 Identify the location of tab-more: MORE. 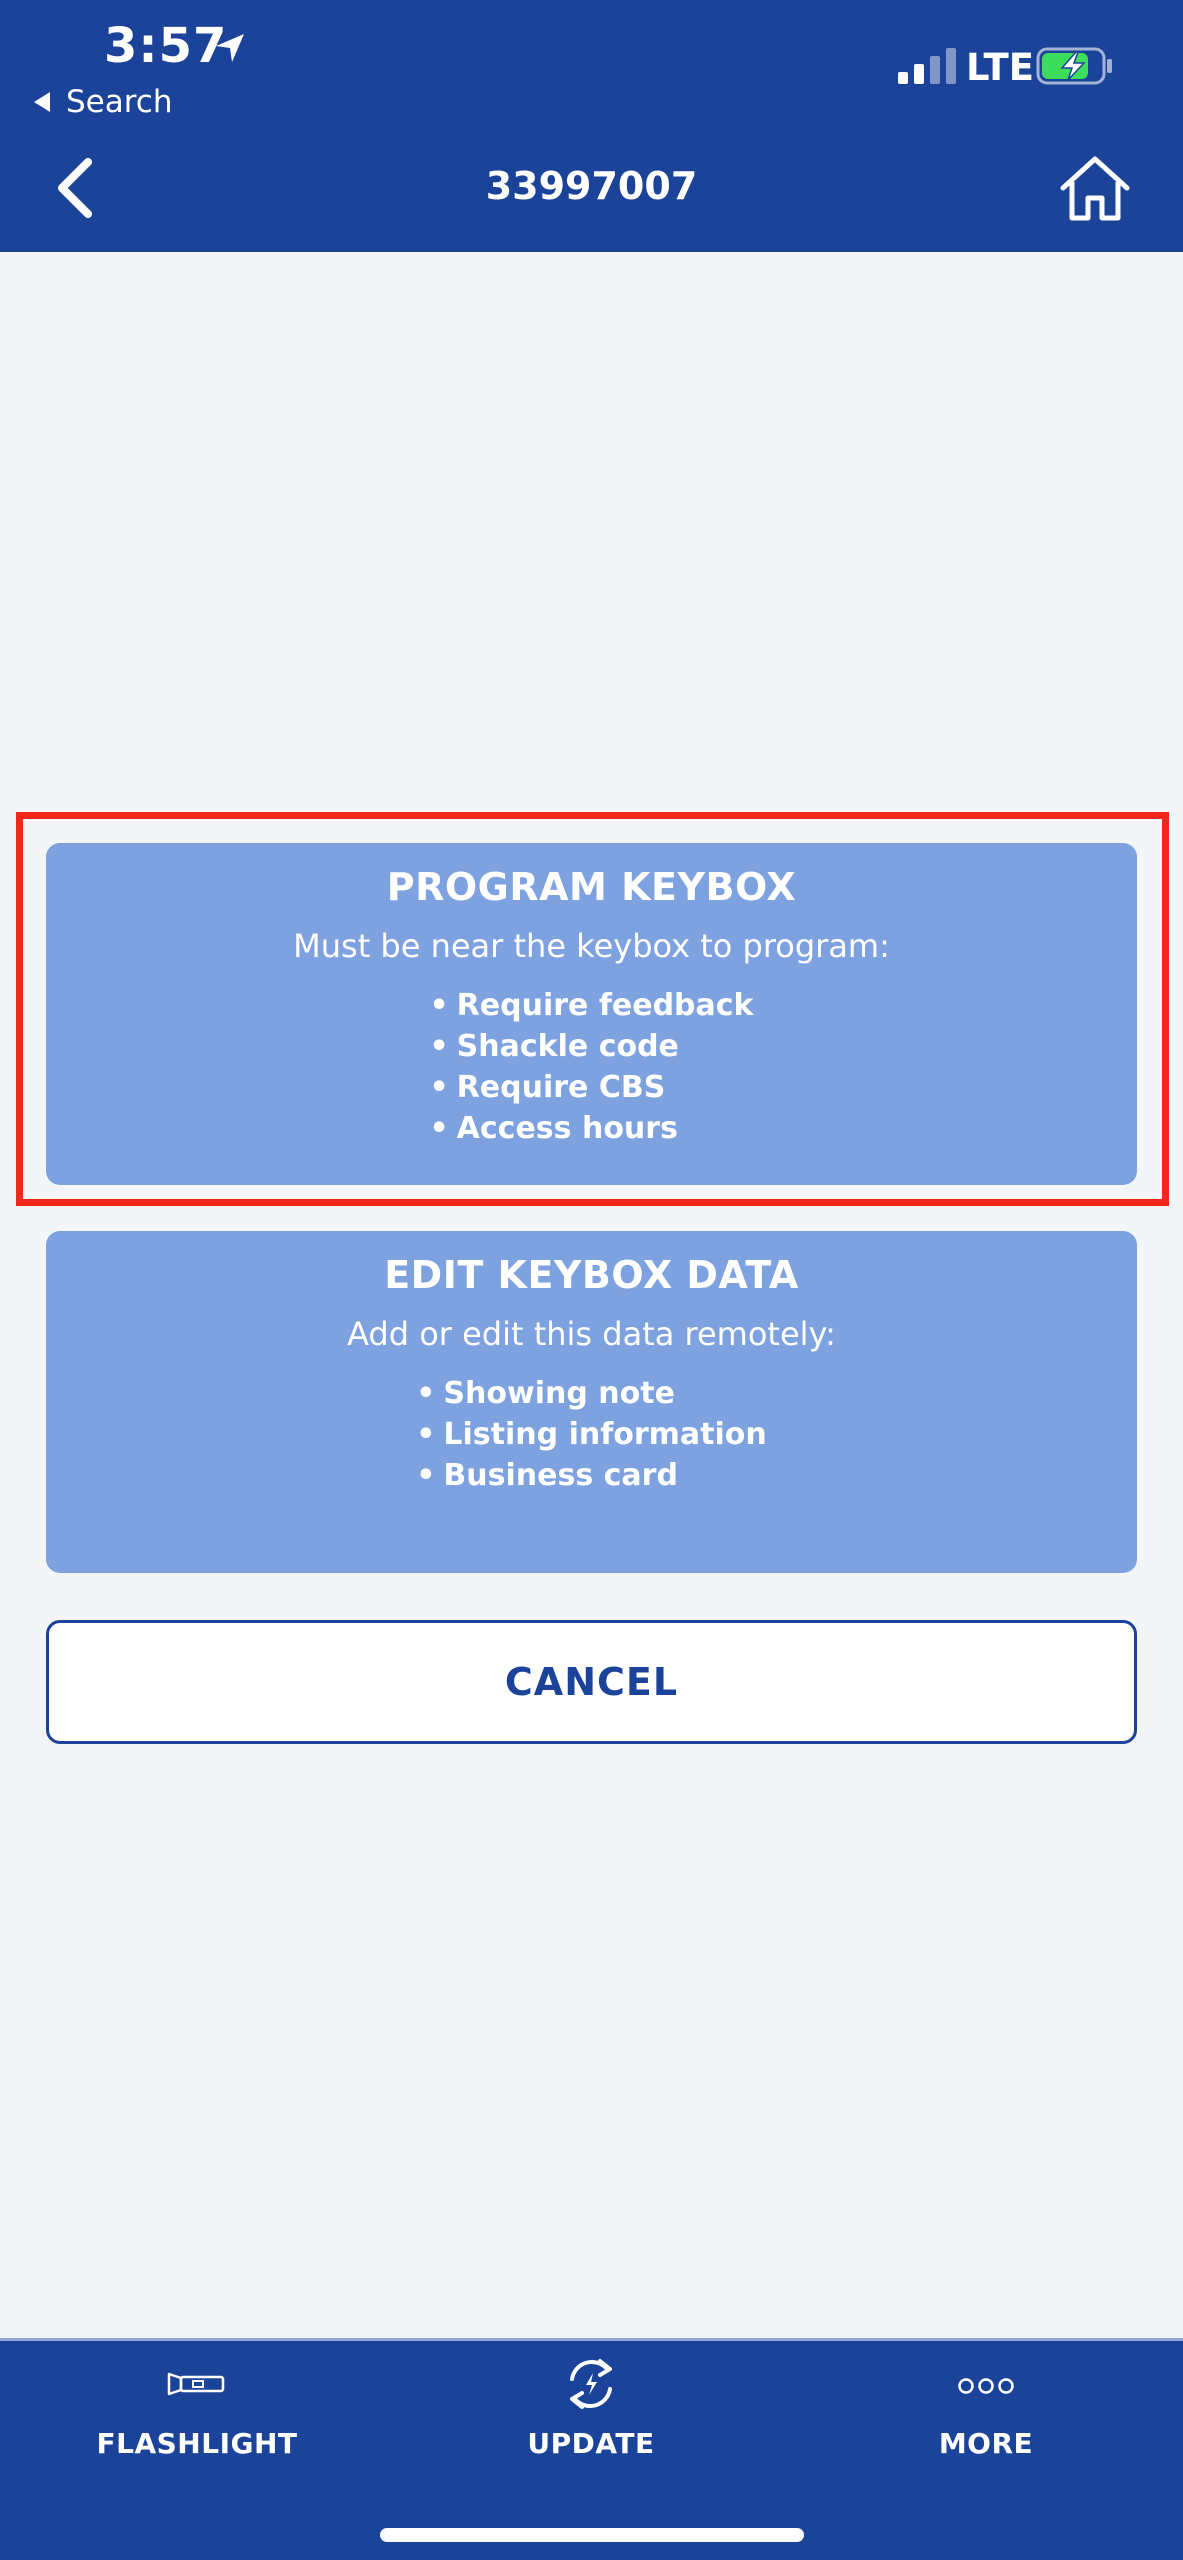
(986, 2421).